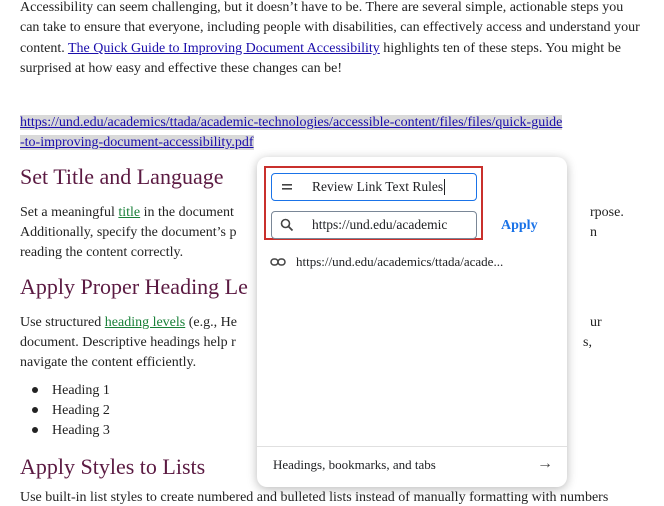 This screenshot has width=664, height=506. Describe the element at coordinates (519, 226) in the screenshot. I see `apply-button: Apply` at that location.